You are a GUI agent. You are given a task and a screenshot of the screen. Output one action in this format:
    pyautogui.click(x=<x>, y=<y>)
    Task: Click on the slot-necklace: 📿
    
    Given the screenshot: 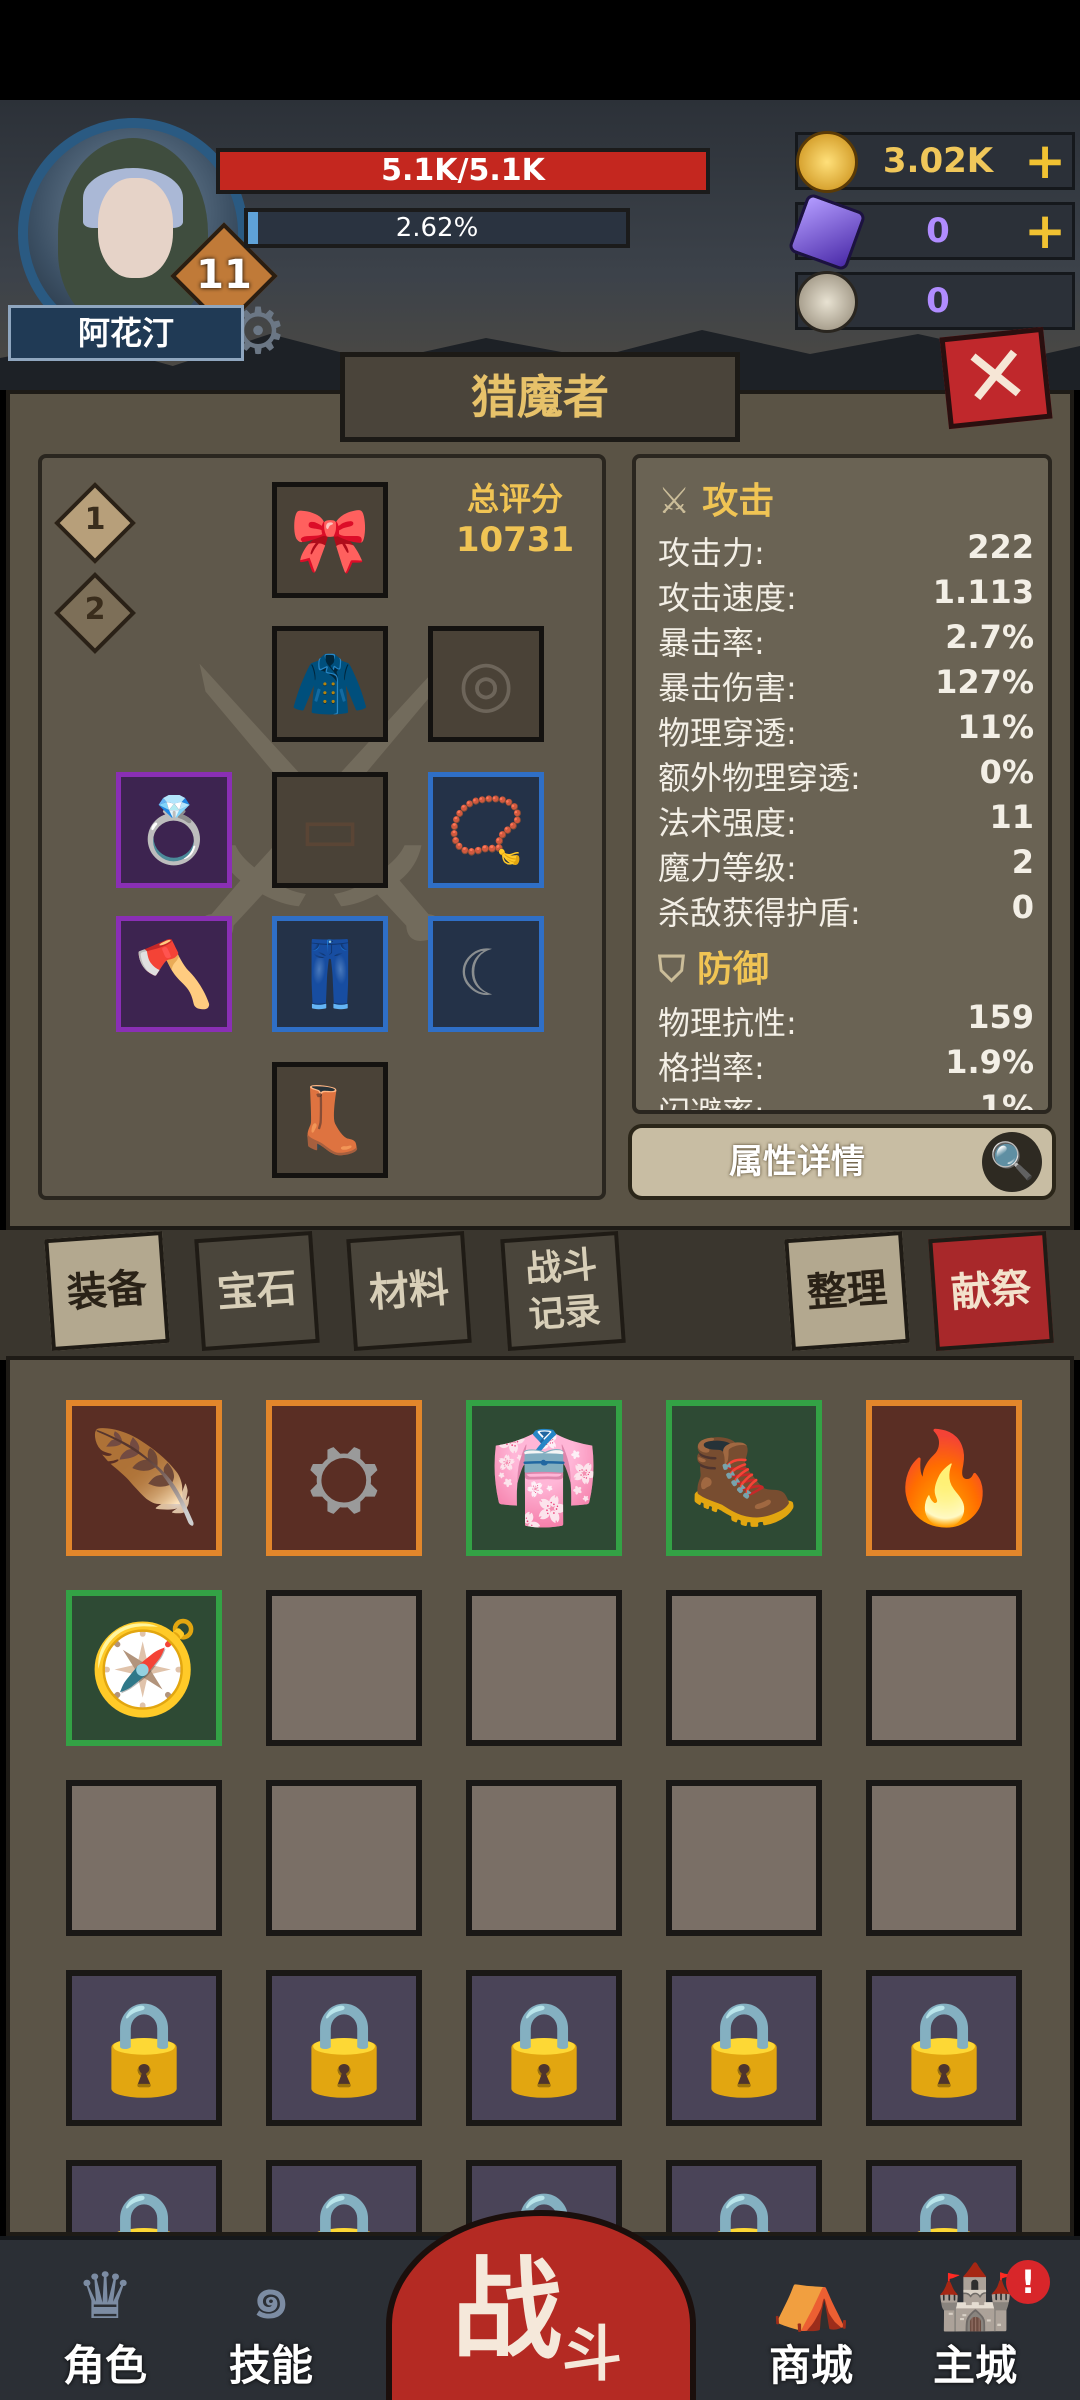 What is the action you would take?
    pyautogui.click(x=486, y=830)
    